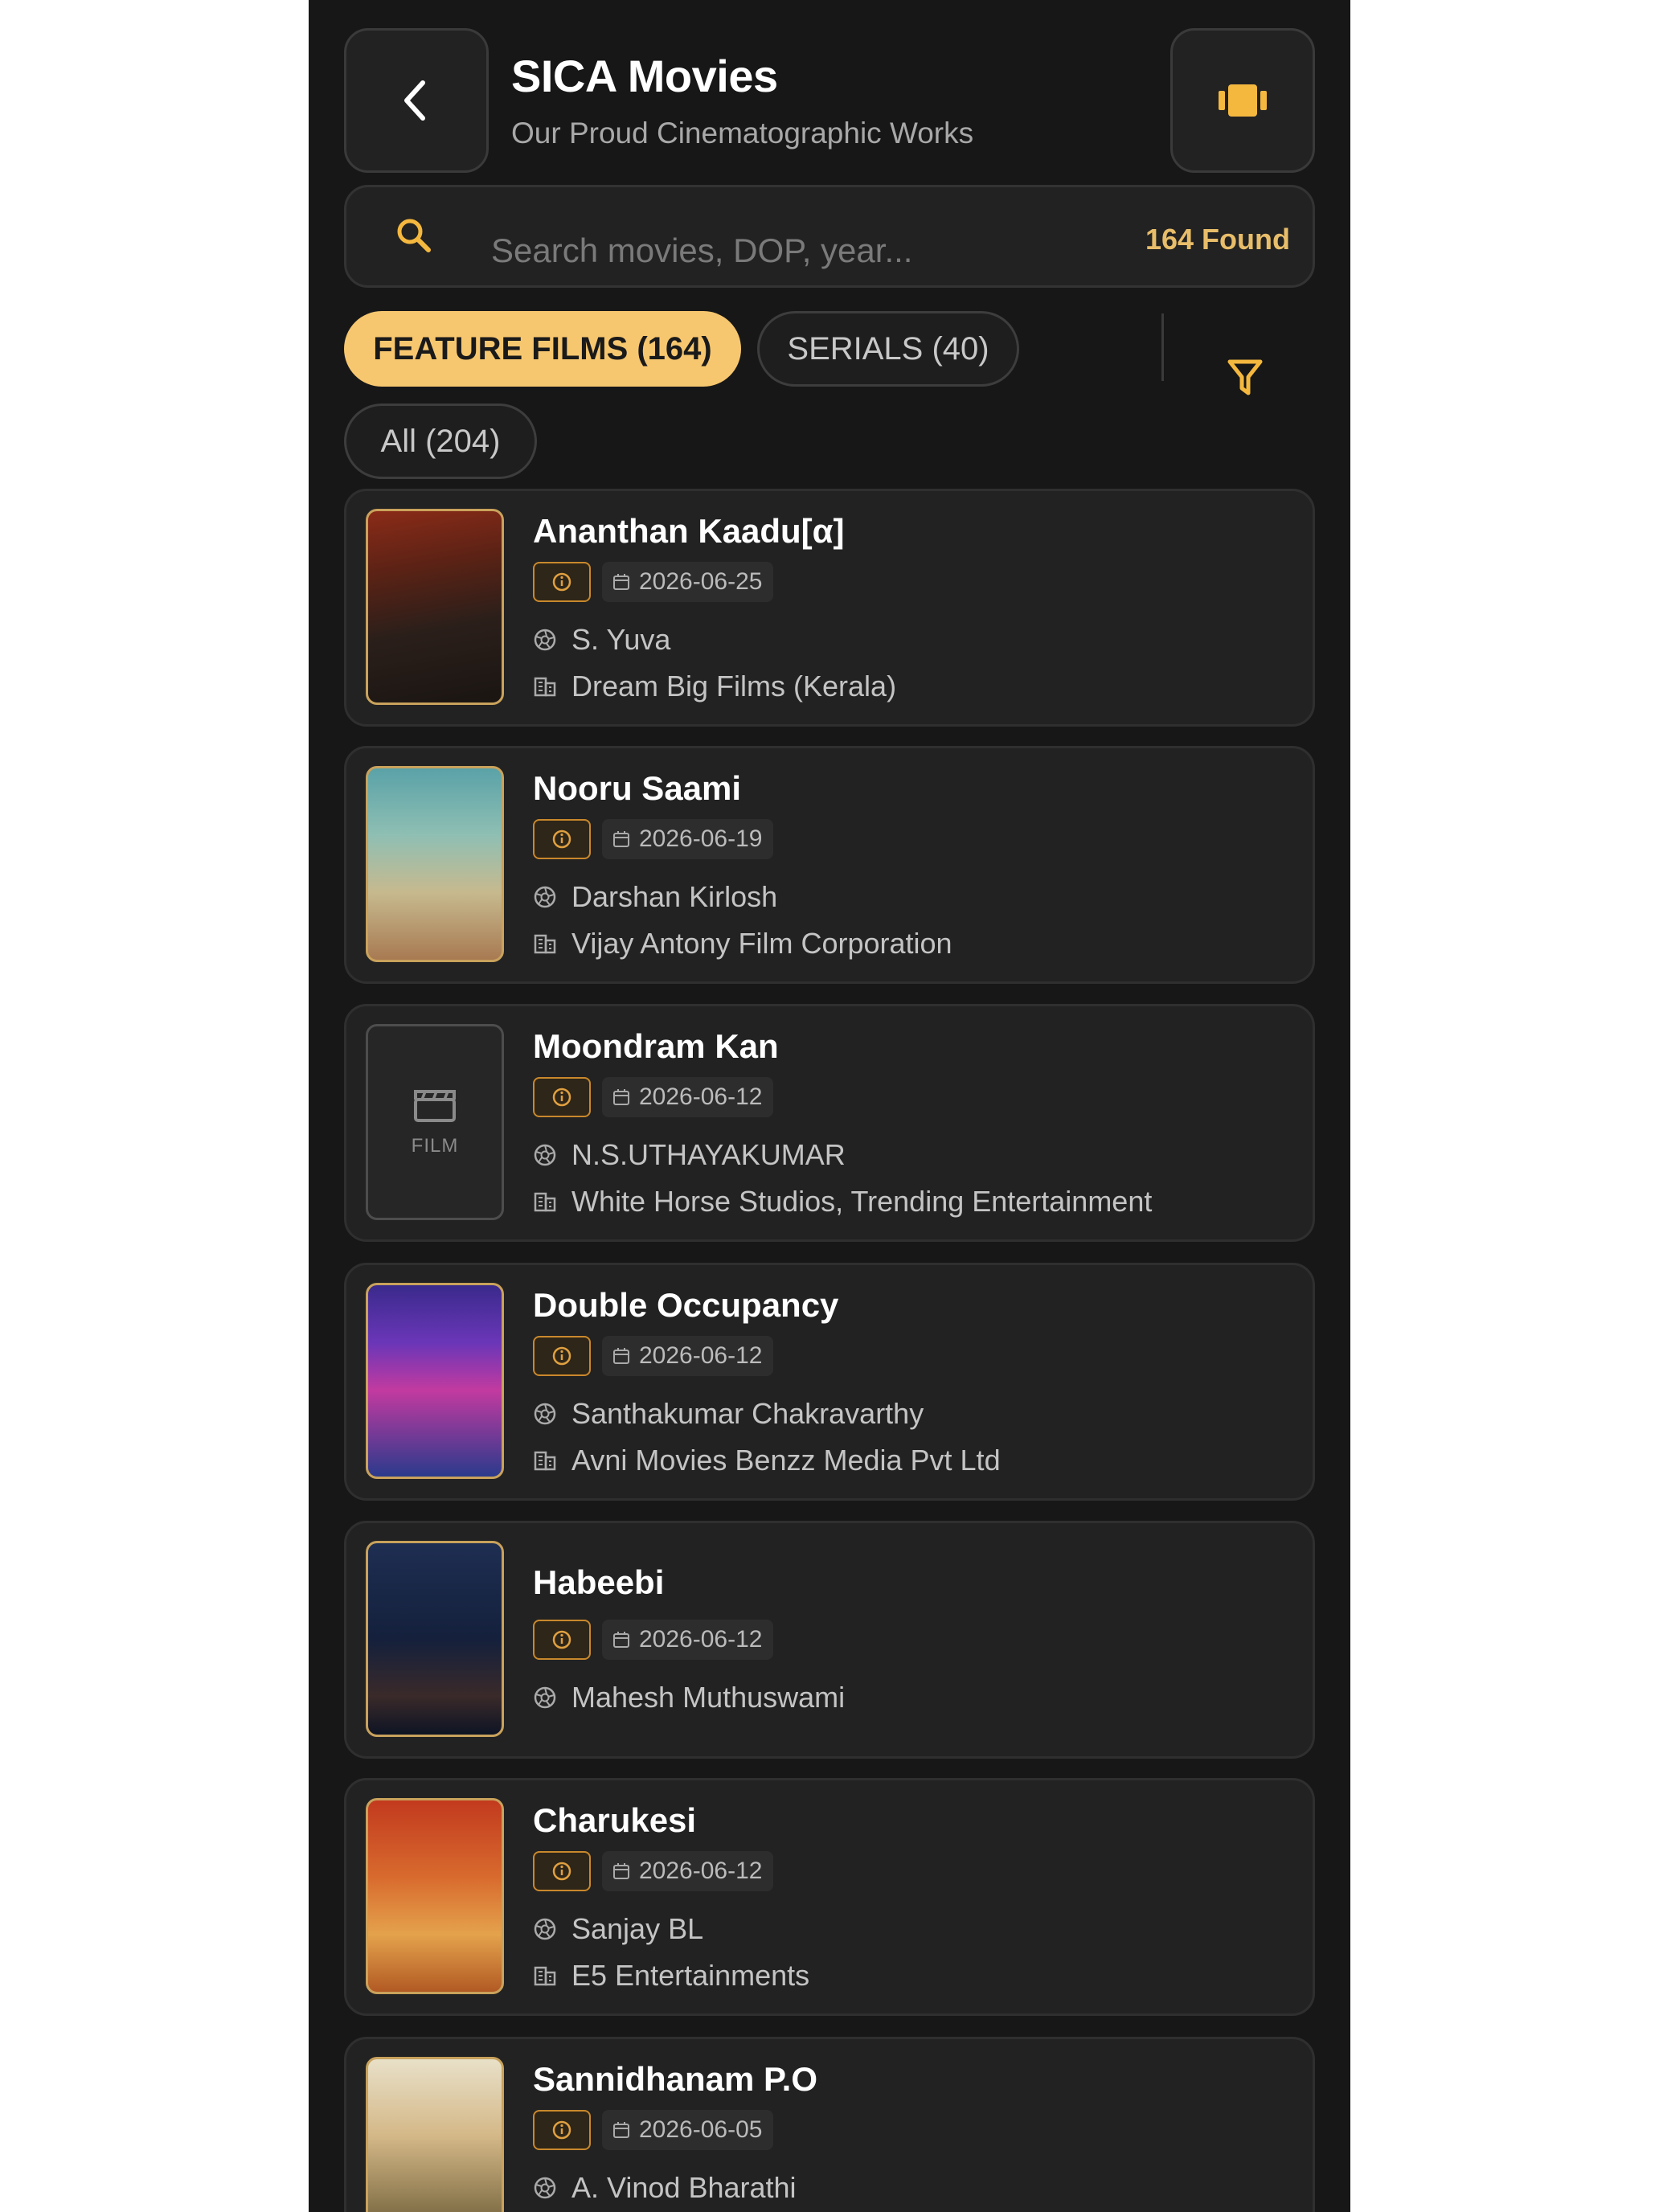 The image size is (1659, 2212). What do you see at coordinates (686, 1305) in the screenshot?
I see `movie-title: Double Occupancy` at bounding box center [686, 1305].